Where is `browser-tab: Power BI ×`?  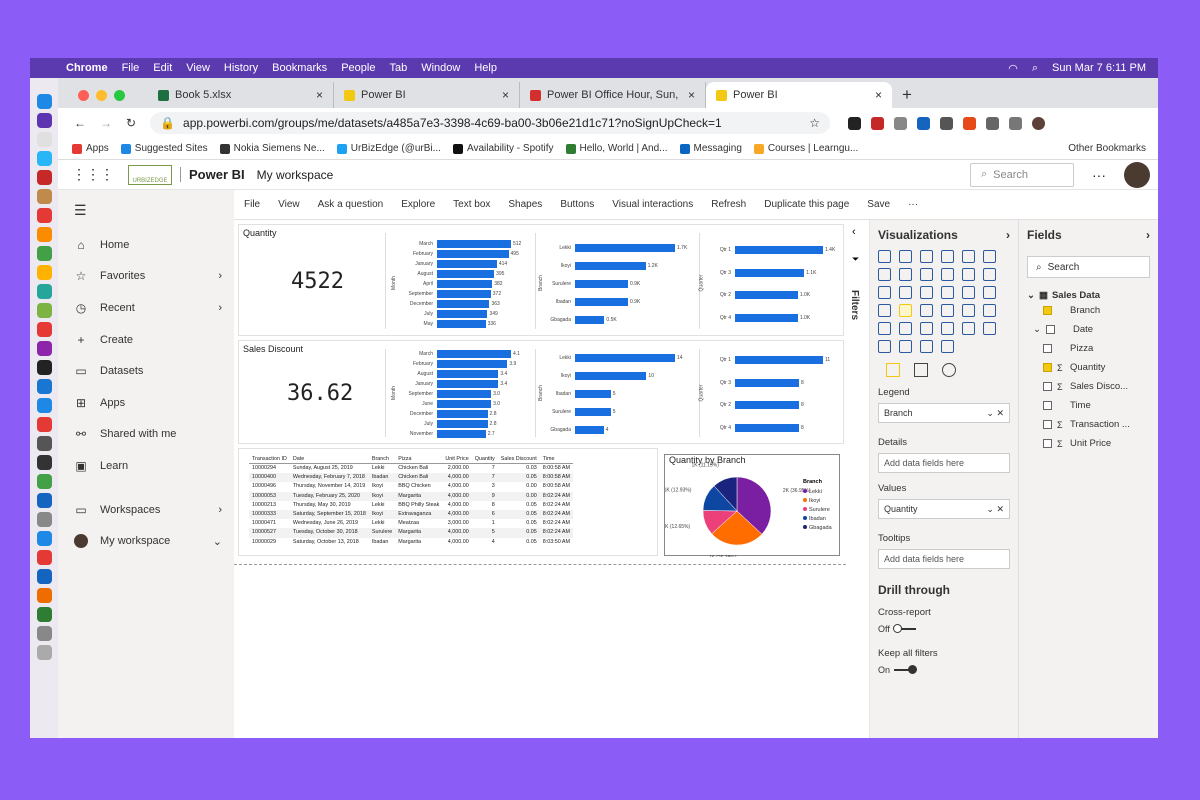
browser-tab: Power BI × is located at coordinates (427, 95).